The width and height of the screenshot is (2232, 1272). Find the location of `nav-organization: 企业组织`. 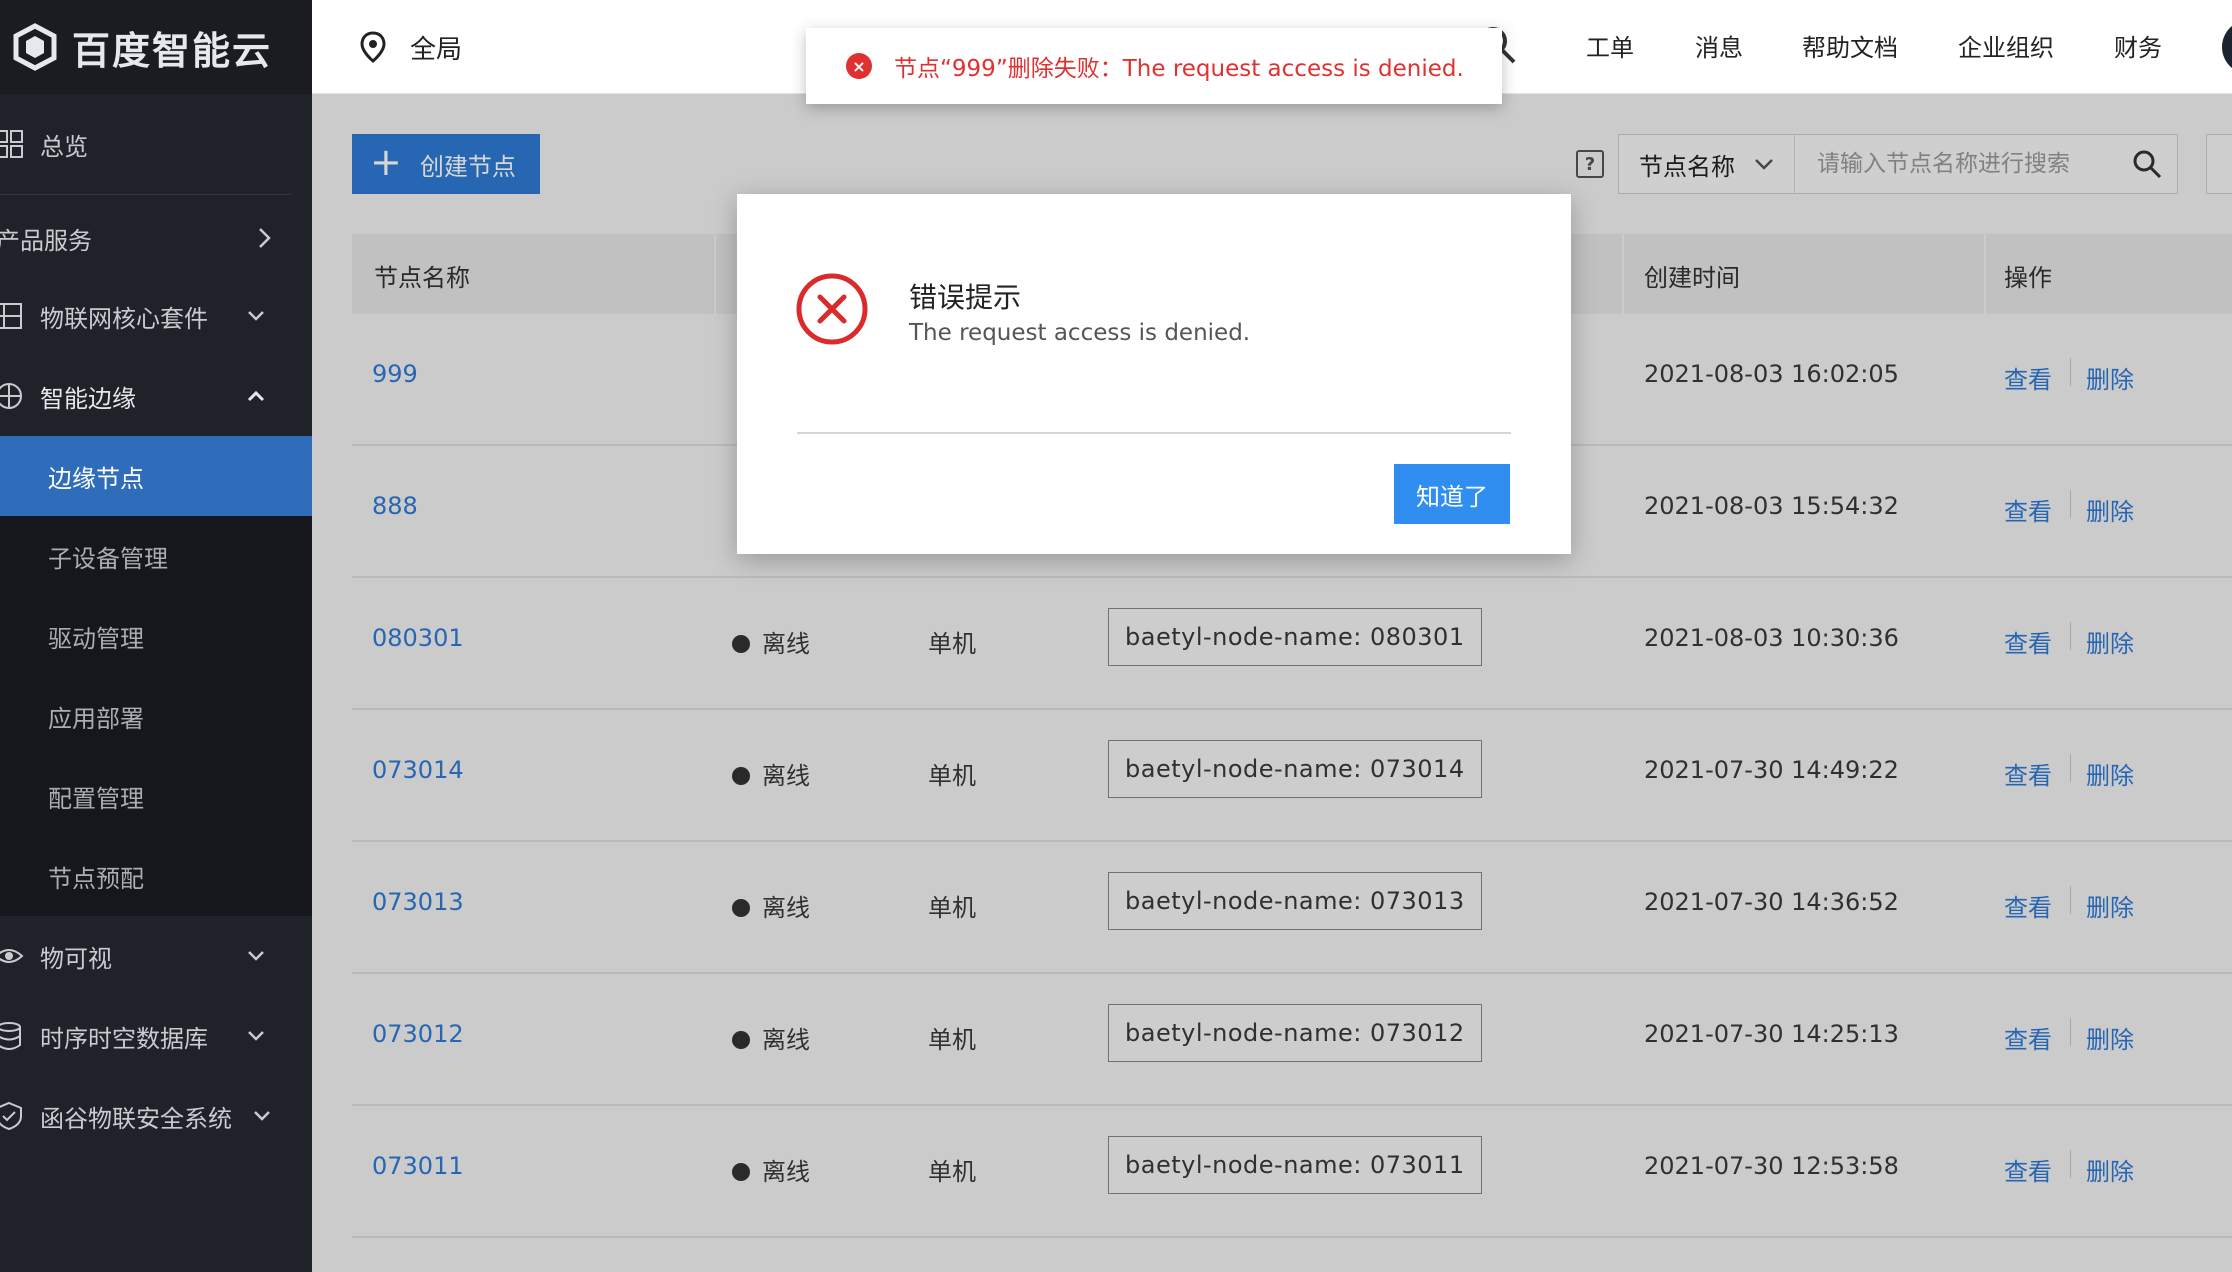

nav-organization: 企业组织 is located at coordinates (2006, 45).